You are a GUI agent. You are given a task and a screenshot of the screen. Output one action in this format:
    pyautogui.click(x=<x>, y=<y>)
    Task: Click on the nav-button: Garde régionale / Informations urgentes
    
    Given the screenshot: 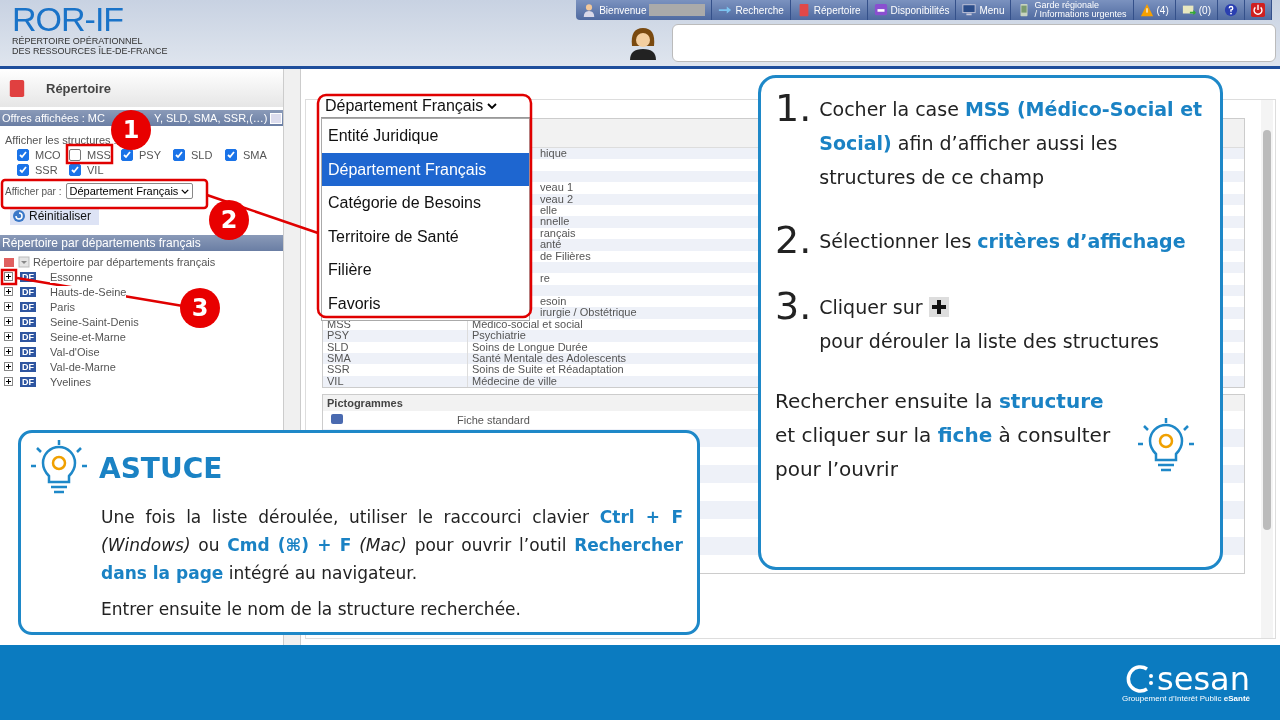 What is the action you would take?
    pyautogui.click(x=1072, y=10)
    